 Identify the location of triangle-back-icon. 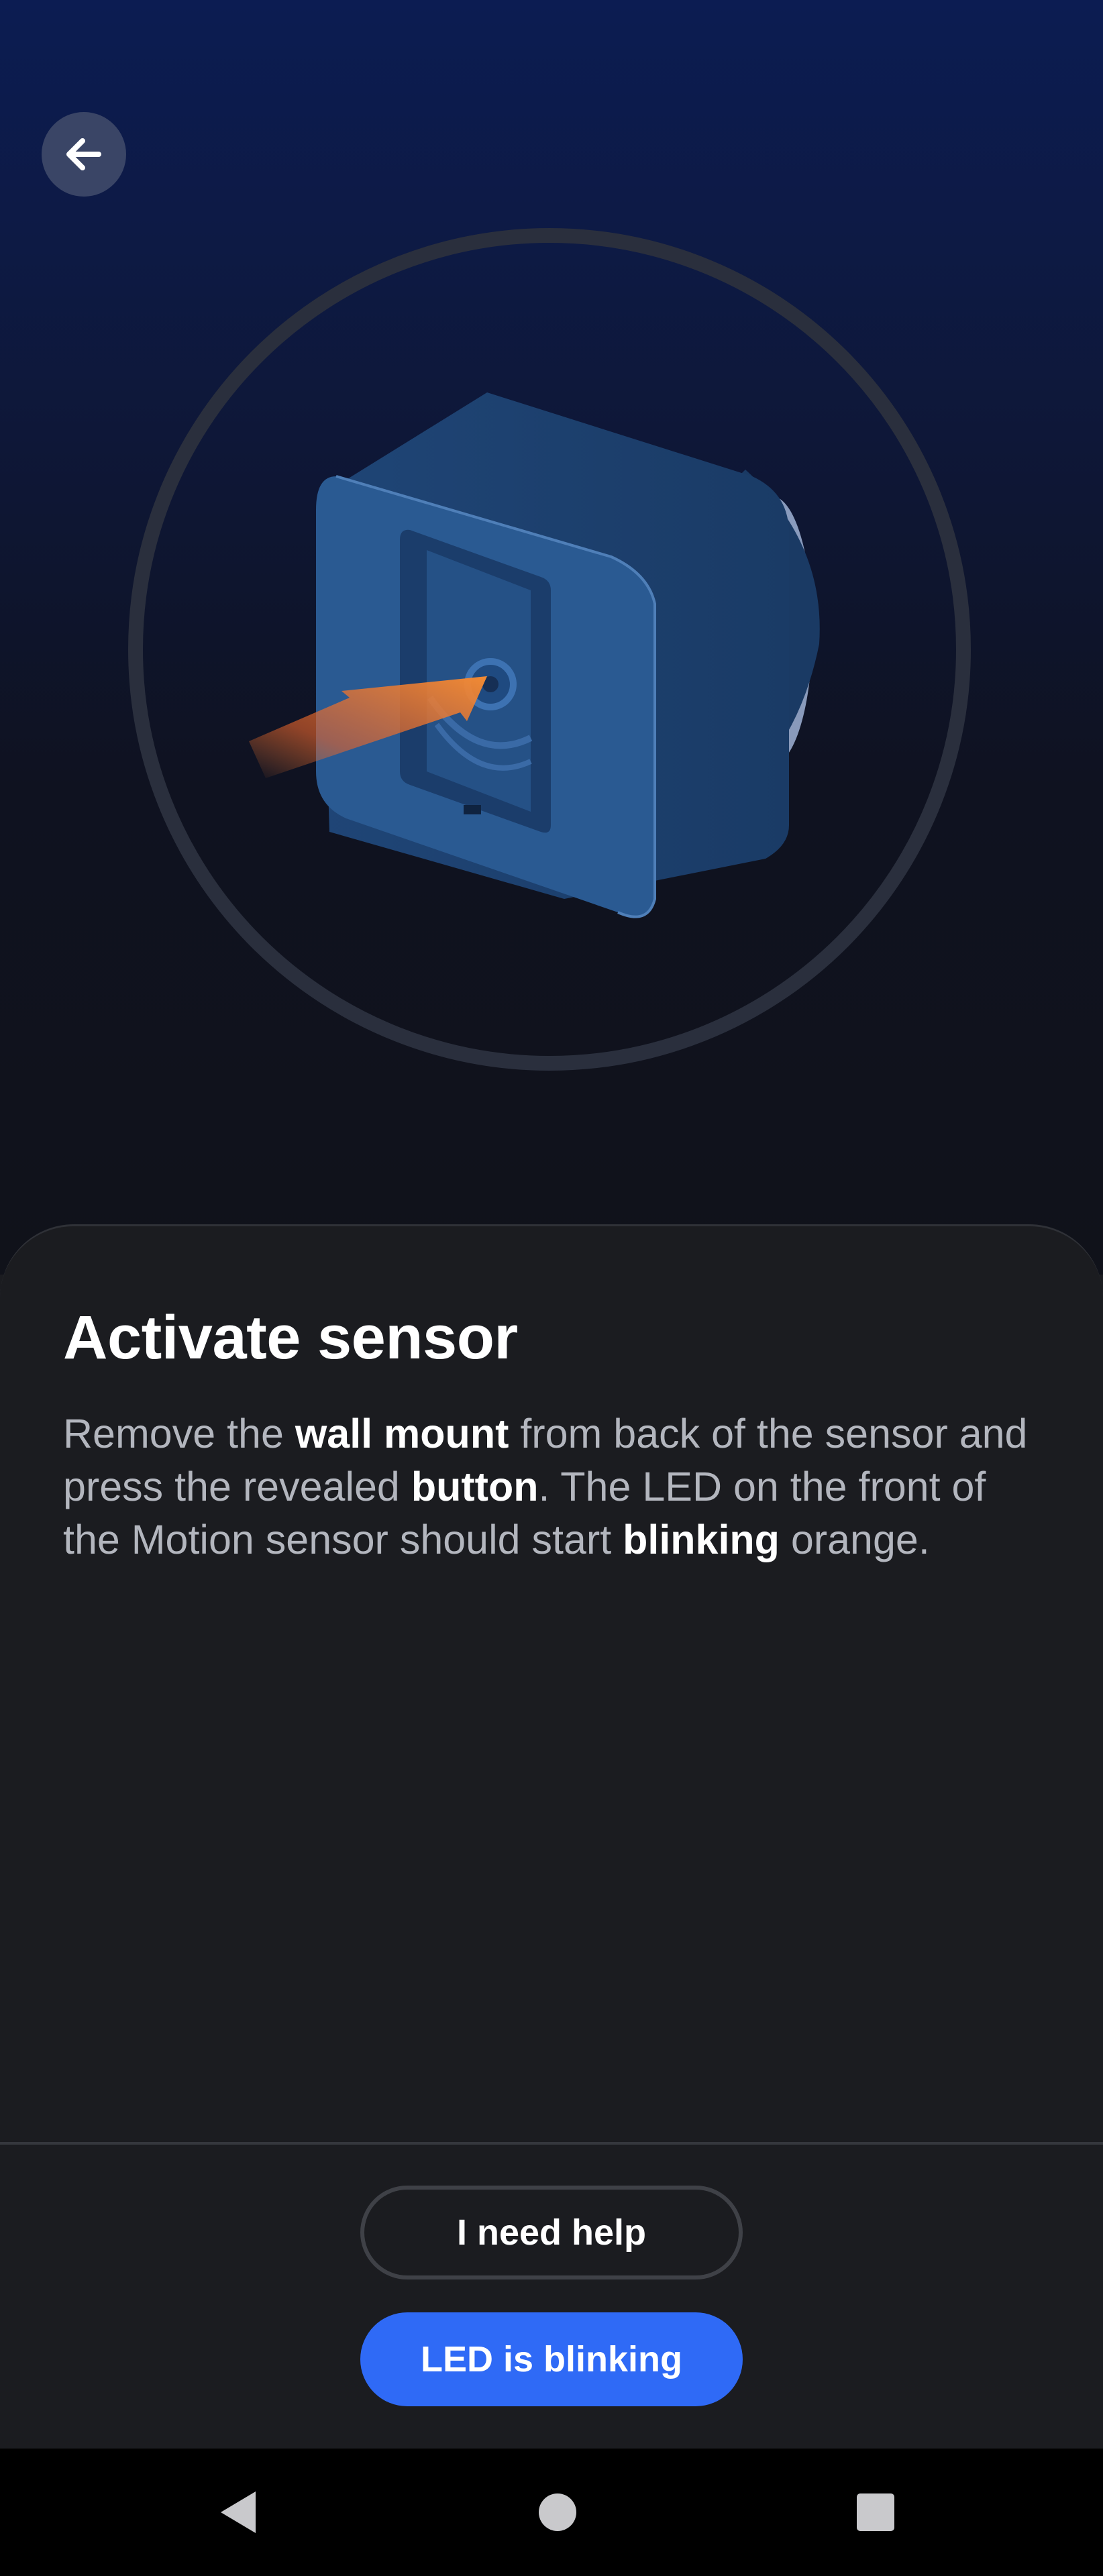
(239, 2512).